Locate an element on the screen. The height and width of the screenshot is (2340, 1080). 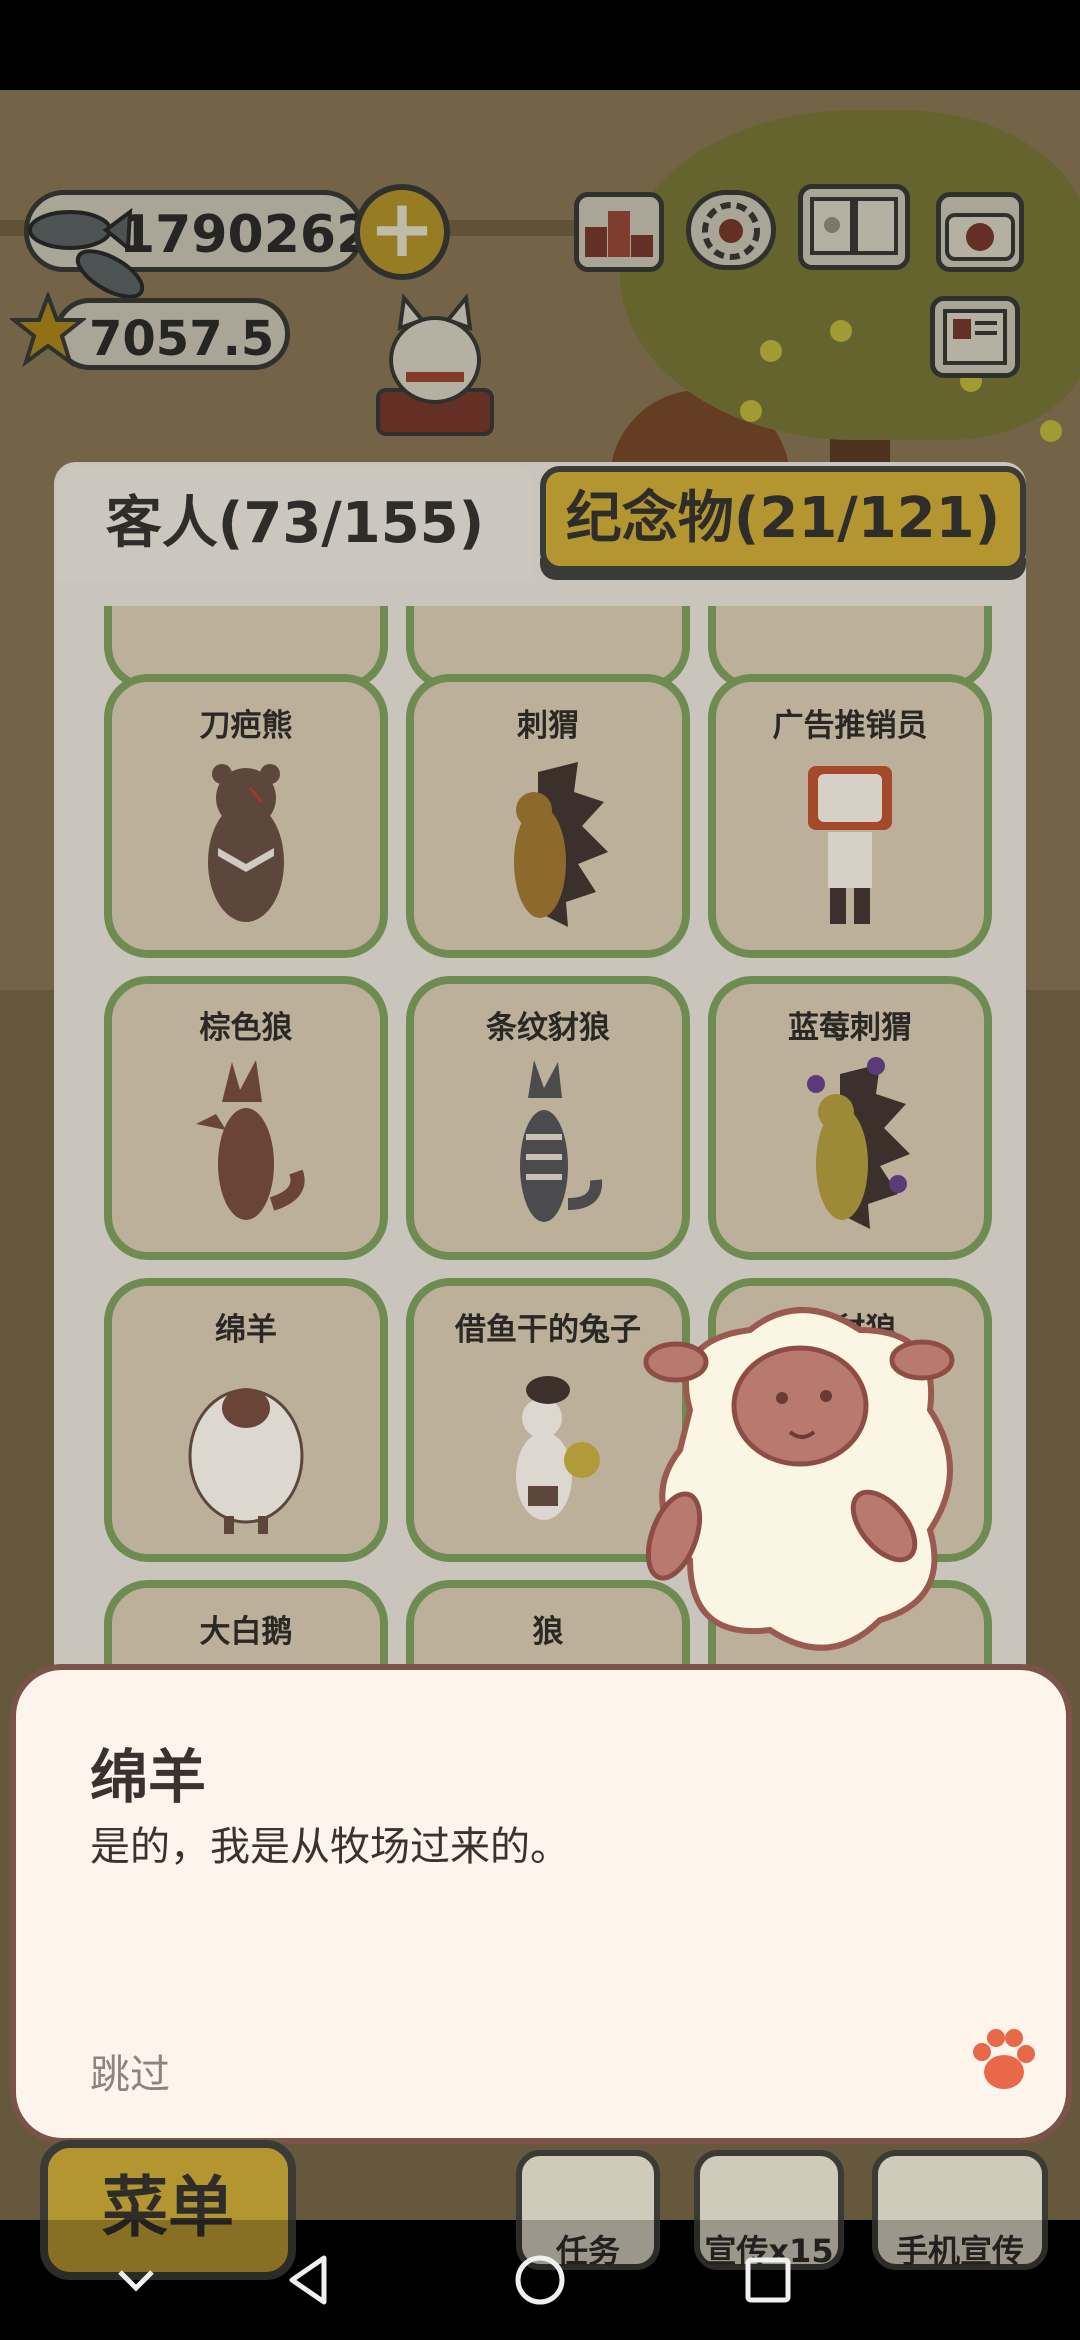
guest-name: 绵羊 is located at coordinates (246, 1330).